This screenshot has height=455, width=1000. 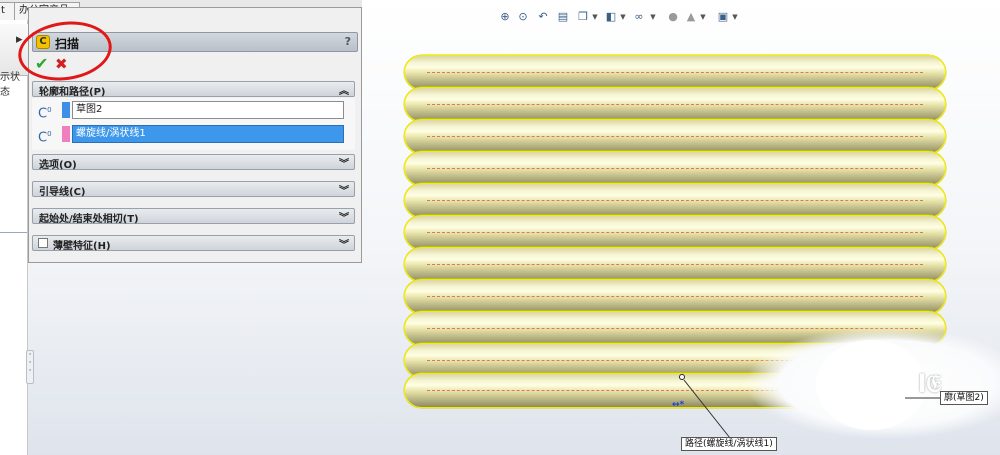 What do you see at coordinates (964, 398) in the screenshot?
I see `profile-callout: 廓(草图2)` at bounding box center [964, 398].